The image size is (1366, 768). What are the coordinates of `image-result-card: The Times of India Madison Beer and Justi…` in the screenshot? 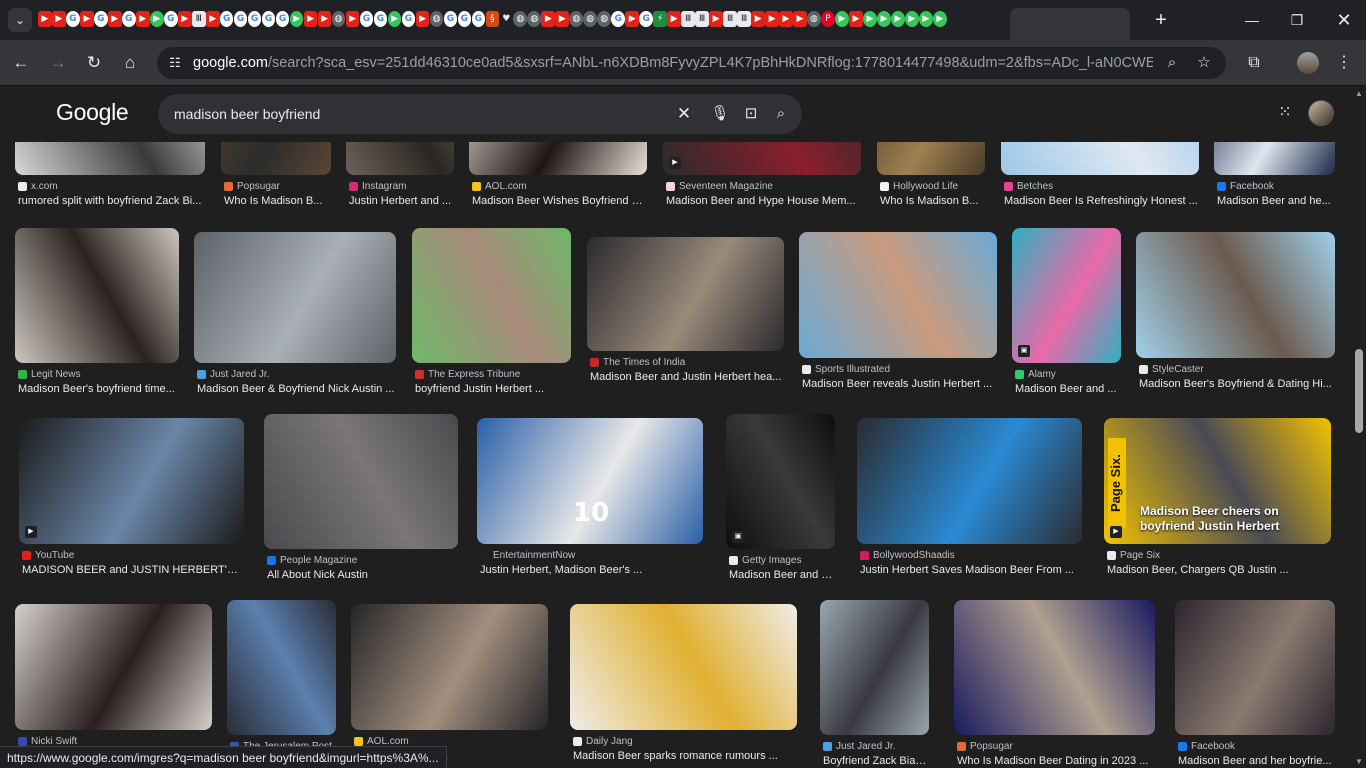 It's located at (685, 321).